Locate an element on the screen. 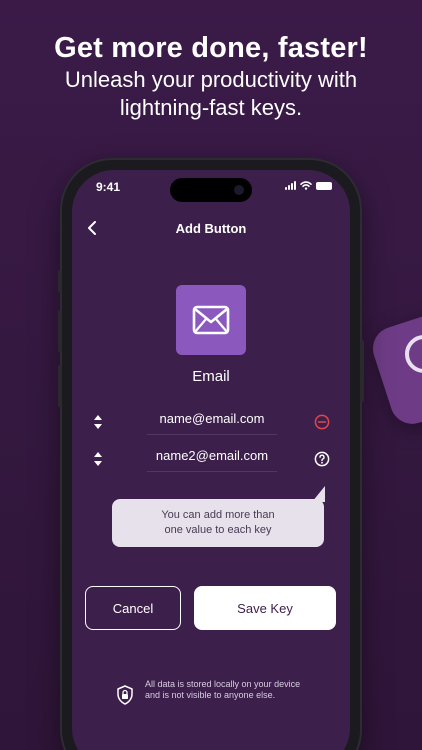 The image size is (422, 750). side-button-volume-up is located at coordinates (60, 331).